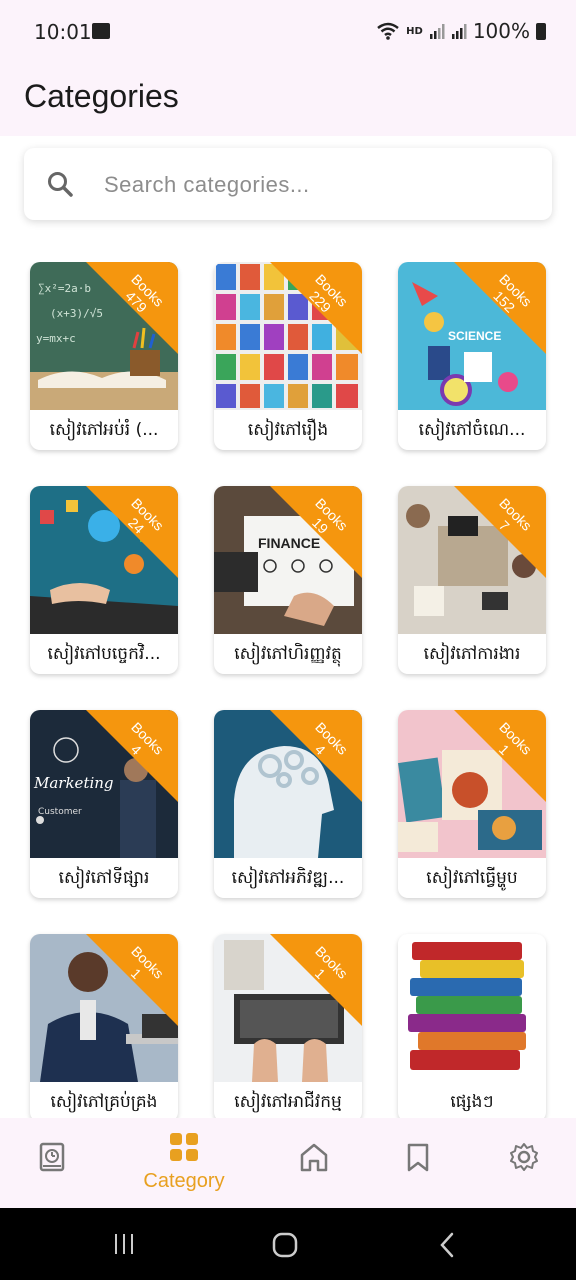 This screenshot has height=1280, width=576. Describe the element at coordinates (524, 1157) in the screenshot. I see `gear-icon` at that location.